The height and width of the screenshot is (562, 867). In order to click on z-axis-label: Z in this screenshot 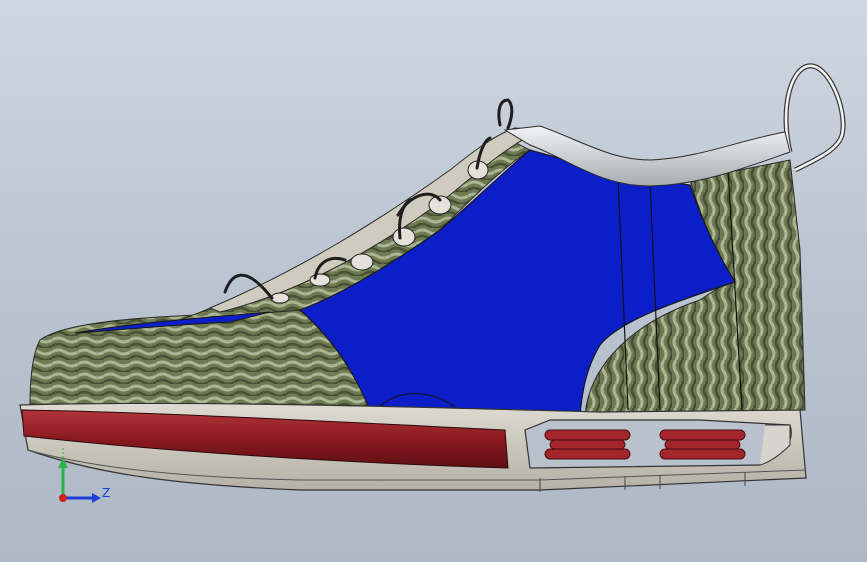, I will do `click(106, 493)`.